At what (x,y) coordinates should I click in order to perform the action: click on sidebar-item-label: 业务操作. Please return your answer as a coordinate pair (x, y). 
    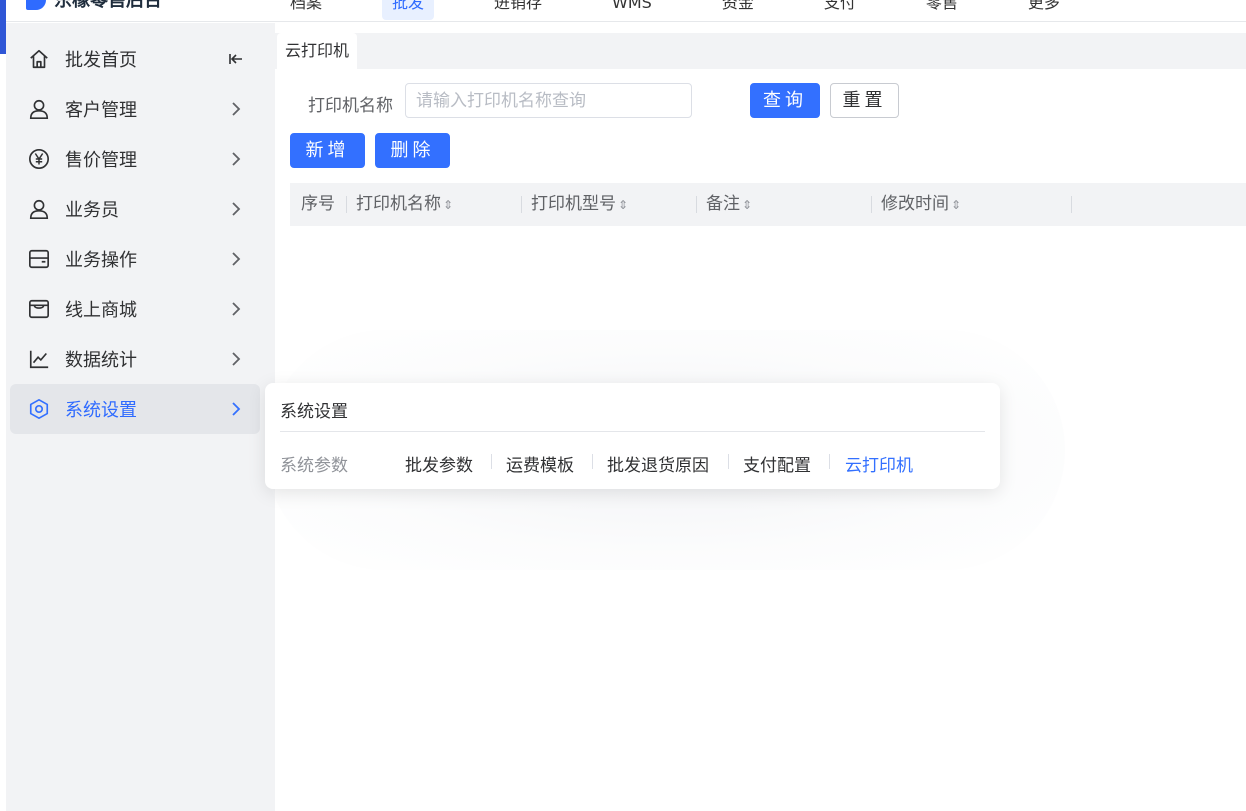
    Looking at the image, I should click on (101, 260).